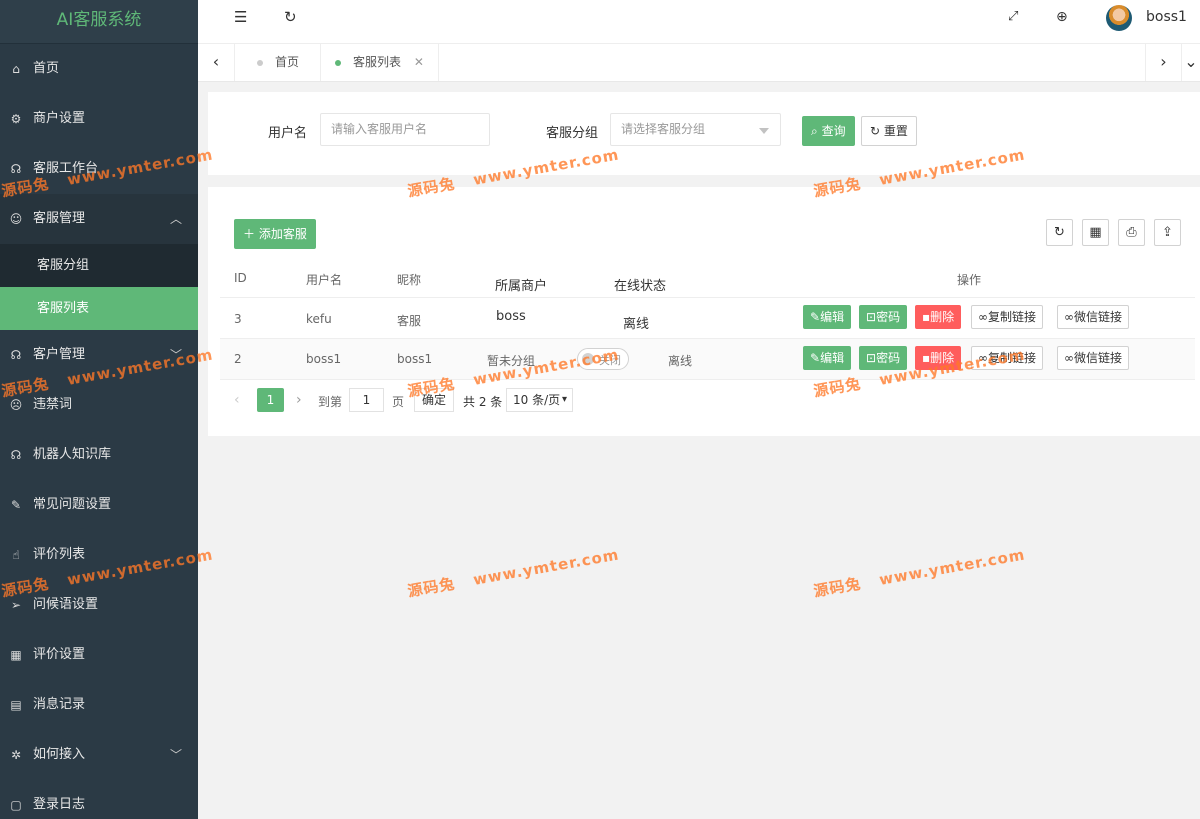 This screenshot has width=1200, height=819. What do you see at coordinates (66, 604) in the screenshot?
I see `sidebar-item-label: 问候语设置` at bounding box center [66, 604].